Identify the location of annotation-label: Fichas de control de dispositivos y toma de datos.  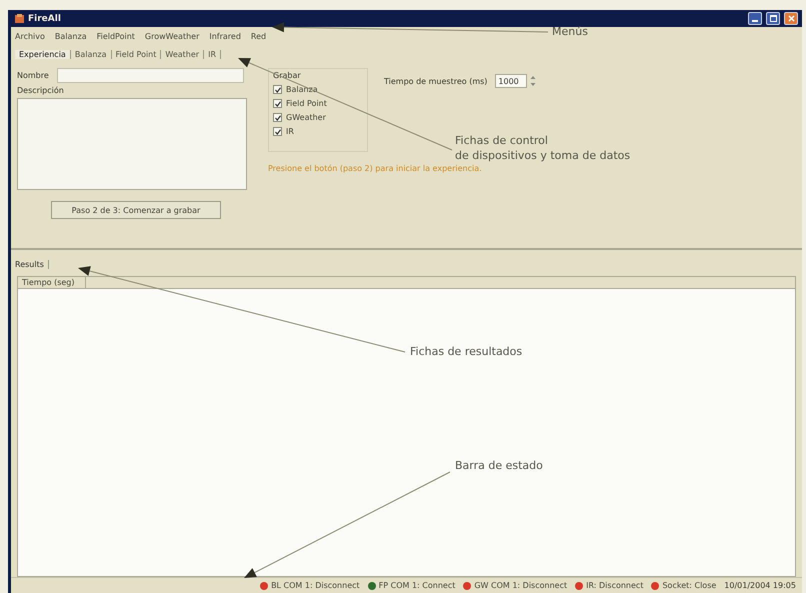
(542, 148).